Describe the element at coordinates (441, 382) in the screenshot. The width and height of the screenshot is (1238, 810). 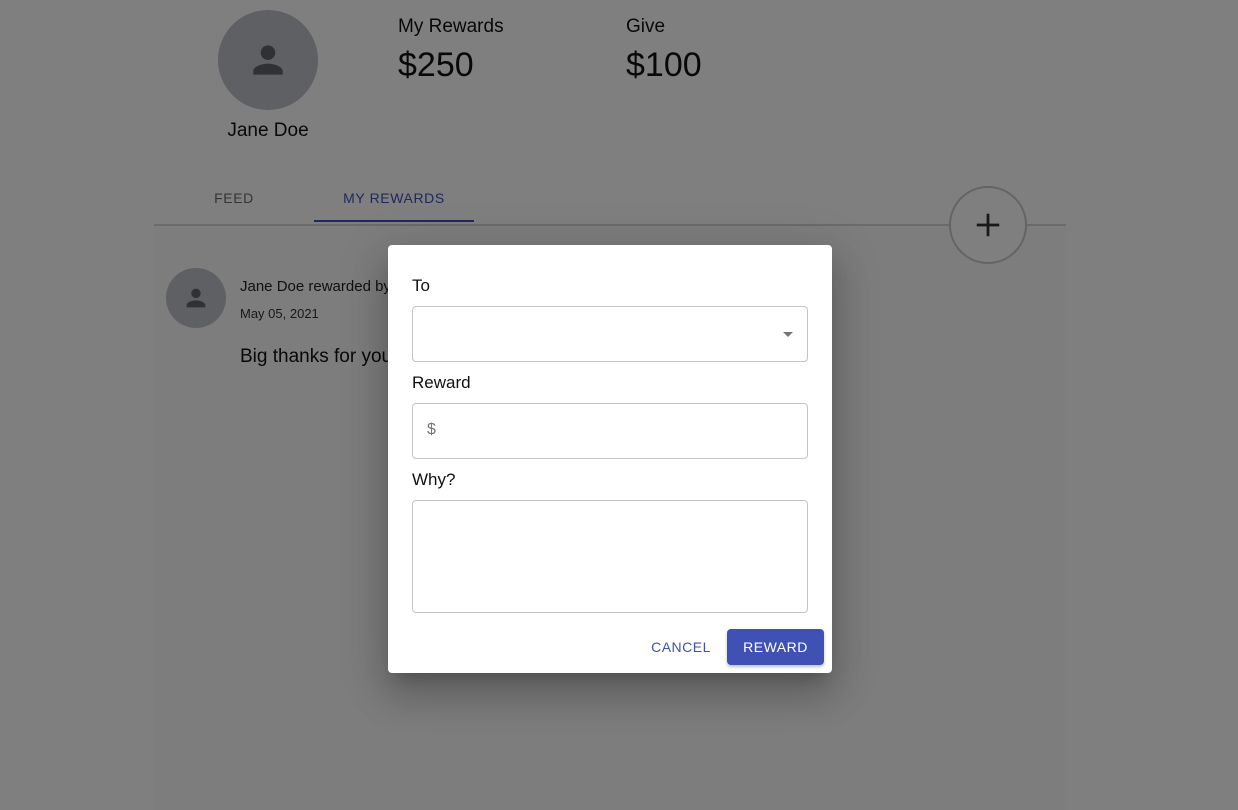
I see `reward-label: Reward` at that location.